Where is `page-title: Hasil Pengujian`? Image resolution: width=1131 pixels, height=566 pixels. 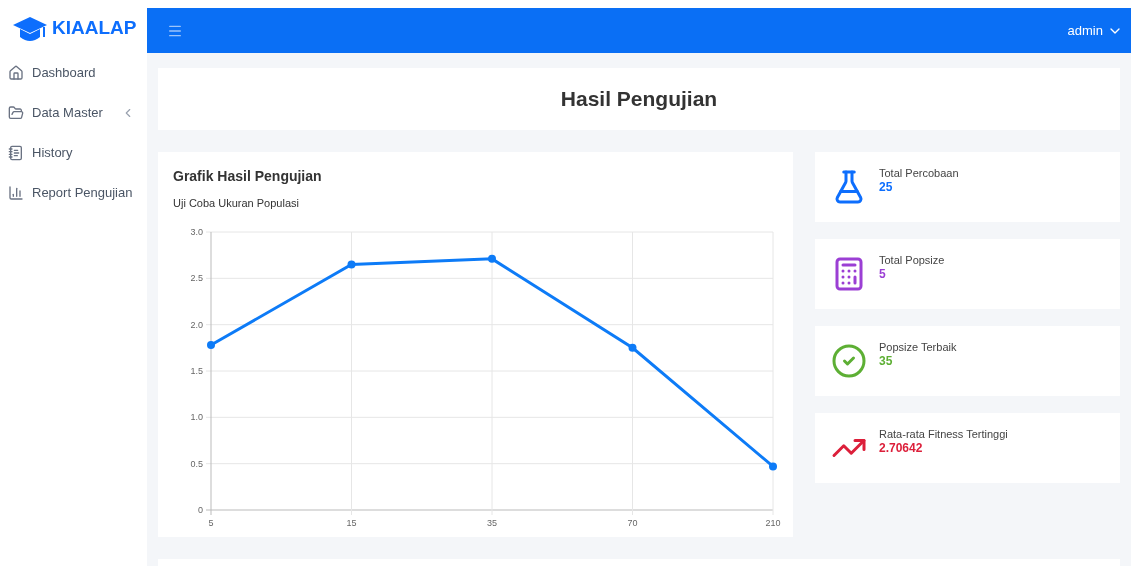
page-title: Hasil Pengujian is located at coordinates (639, 99).